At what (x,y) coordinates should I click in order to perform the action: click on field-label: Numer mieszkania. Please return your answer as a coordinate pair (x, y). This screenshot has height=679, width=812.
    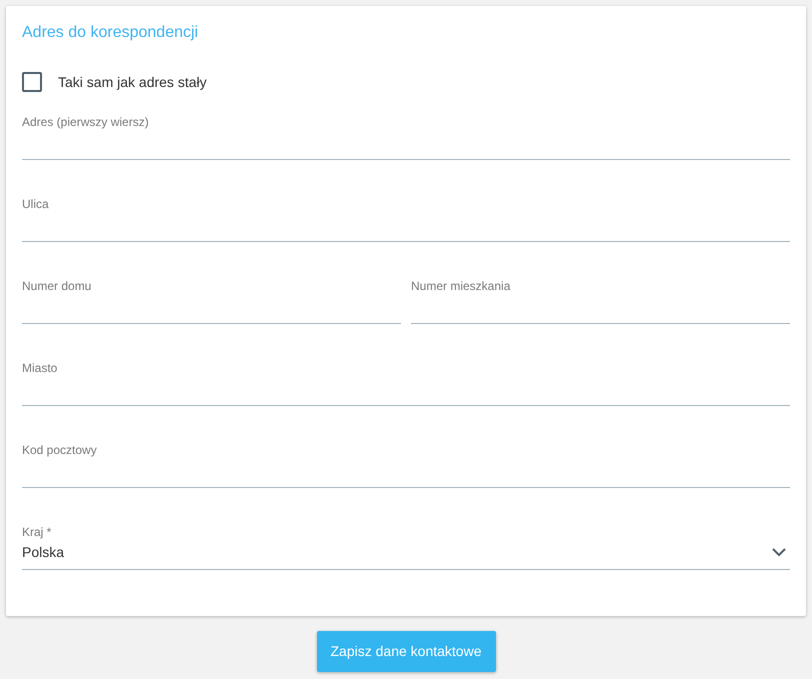
    Looking at the image, I should click on (460, 286).